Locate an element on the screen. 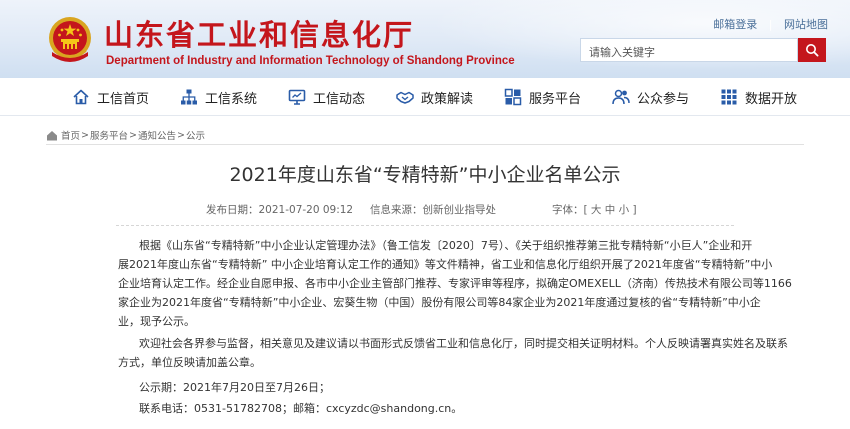  article-title: 2021年度山东省“专精特新”中小企业名单公示 is located at coordinates (425, 175).